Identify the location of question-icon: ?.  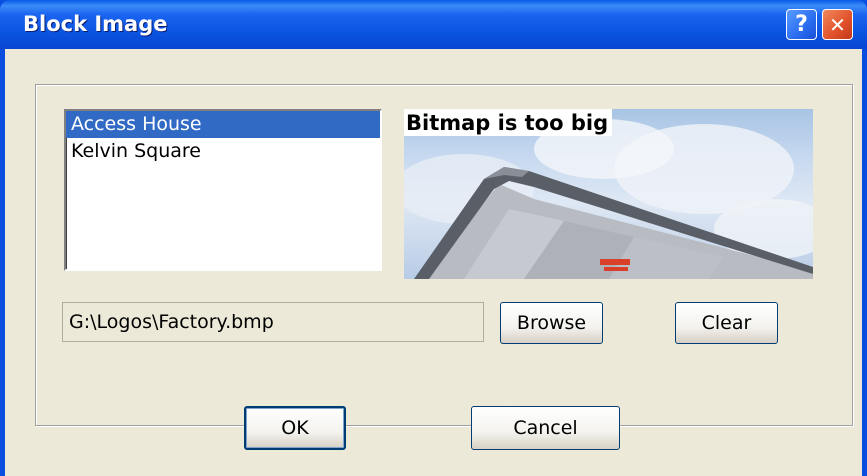
(801, 24).